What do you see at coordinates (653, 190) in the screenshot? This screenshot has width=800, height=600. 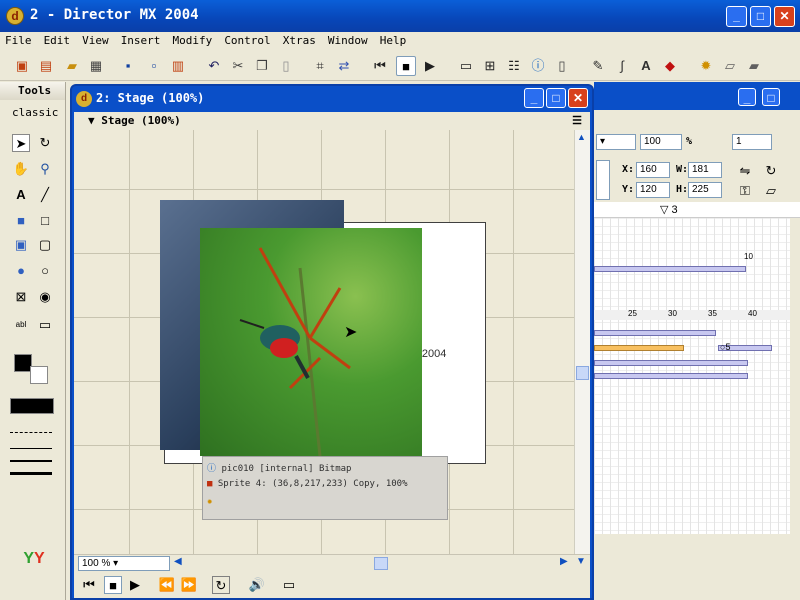 I see `y-field: 120` at bounding box center [653, 190].